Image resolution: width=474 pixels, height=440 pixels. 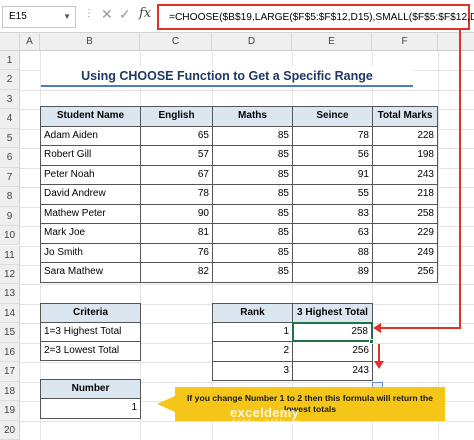 I want to click on marks-cell: 76, so click(x=176, y=252).